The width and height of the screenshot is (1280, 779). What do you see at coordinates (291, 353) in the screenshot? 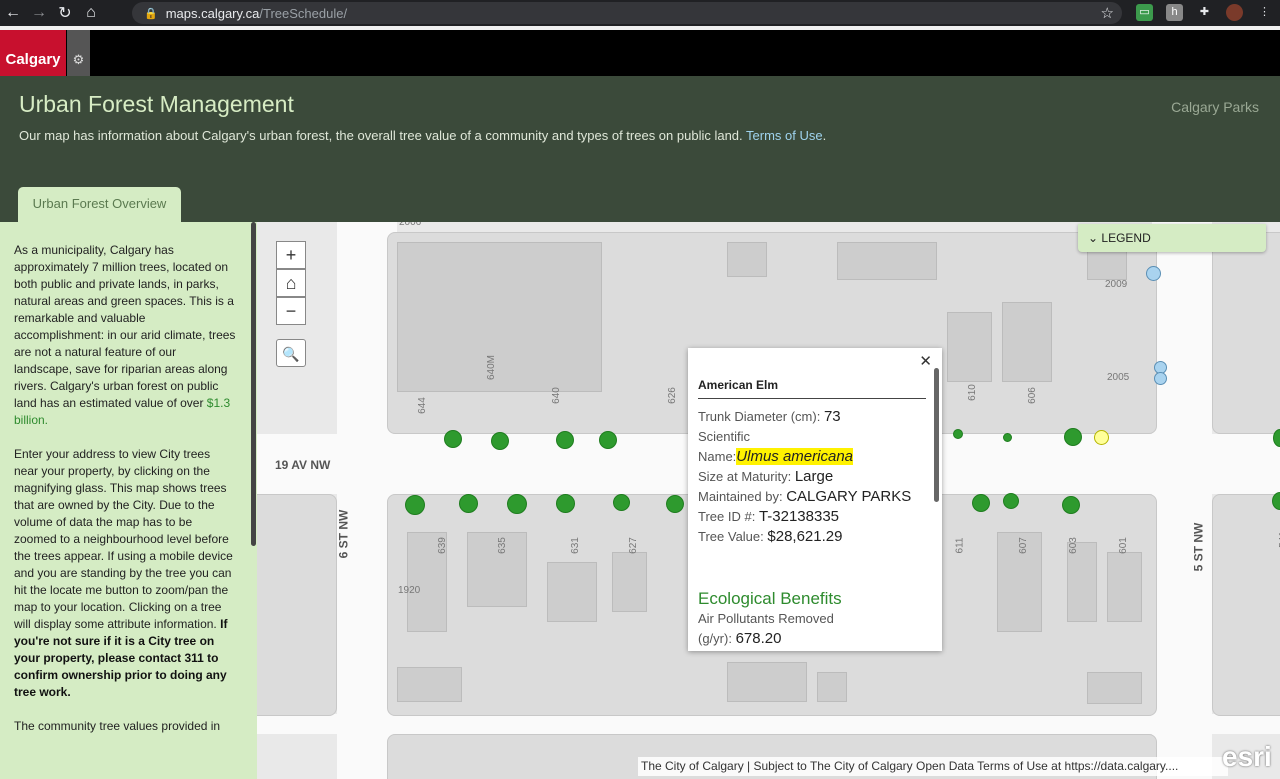
I see `search-button: 🔍` at bounding box center [291, 353].